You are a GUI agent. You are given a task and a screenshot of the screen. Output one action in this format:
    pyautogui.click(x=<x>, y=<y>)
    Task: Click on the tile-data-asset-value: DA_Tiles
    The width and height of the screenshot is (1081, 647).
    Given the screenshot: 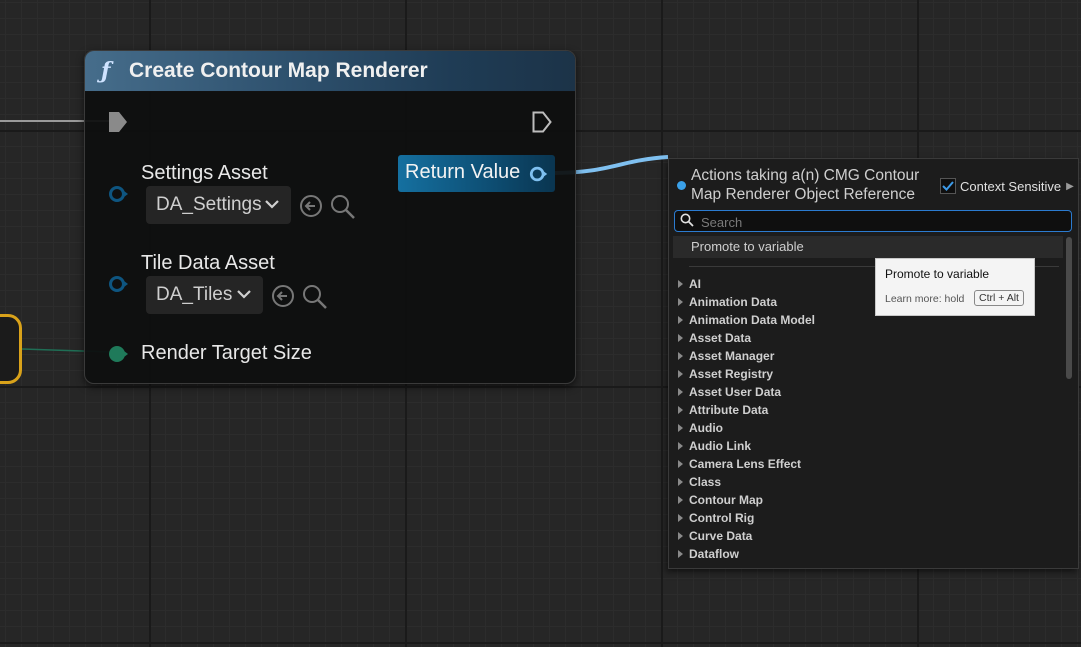 What is the action you would take?
    pyautogui.click(x=194, y=294)
    